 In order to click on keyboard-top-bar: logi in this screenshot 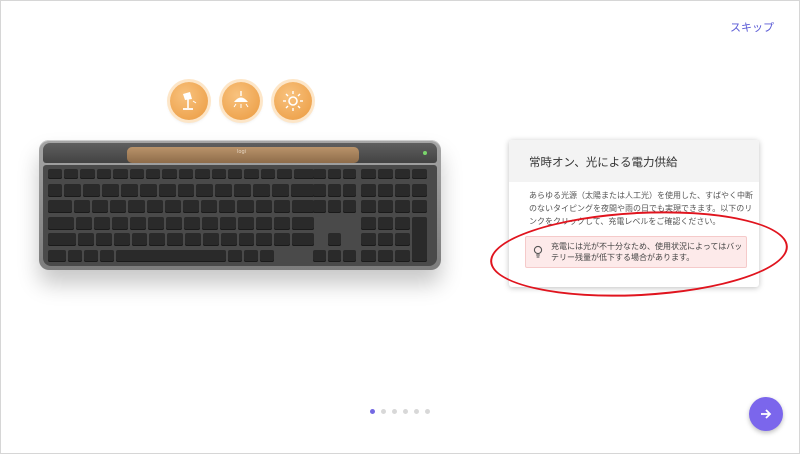, I will do `click(240, 153)`.